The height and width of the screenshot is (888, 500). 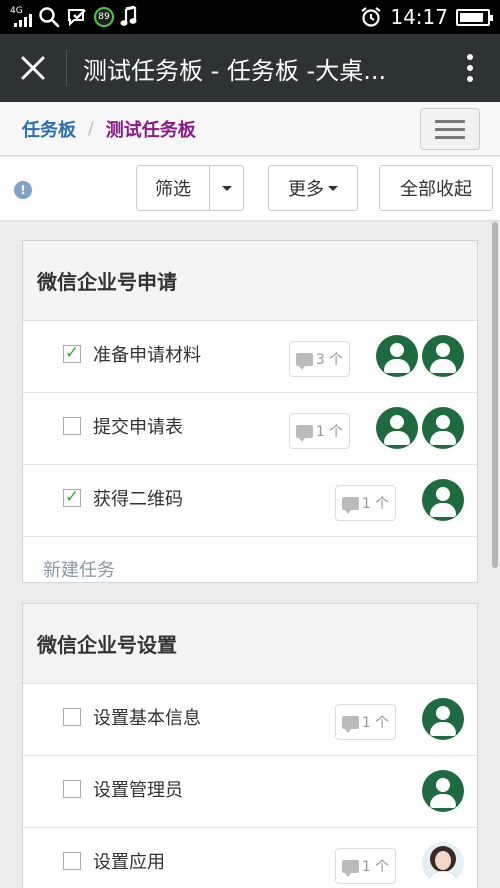 What do you see at coordinates (138, 498) in the screenshot?
I see `task-label: 获得二维码` at bounding box center [138, 498].